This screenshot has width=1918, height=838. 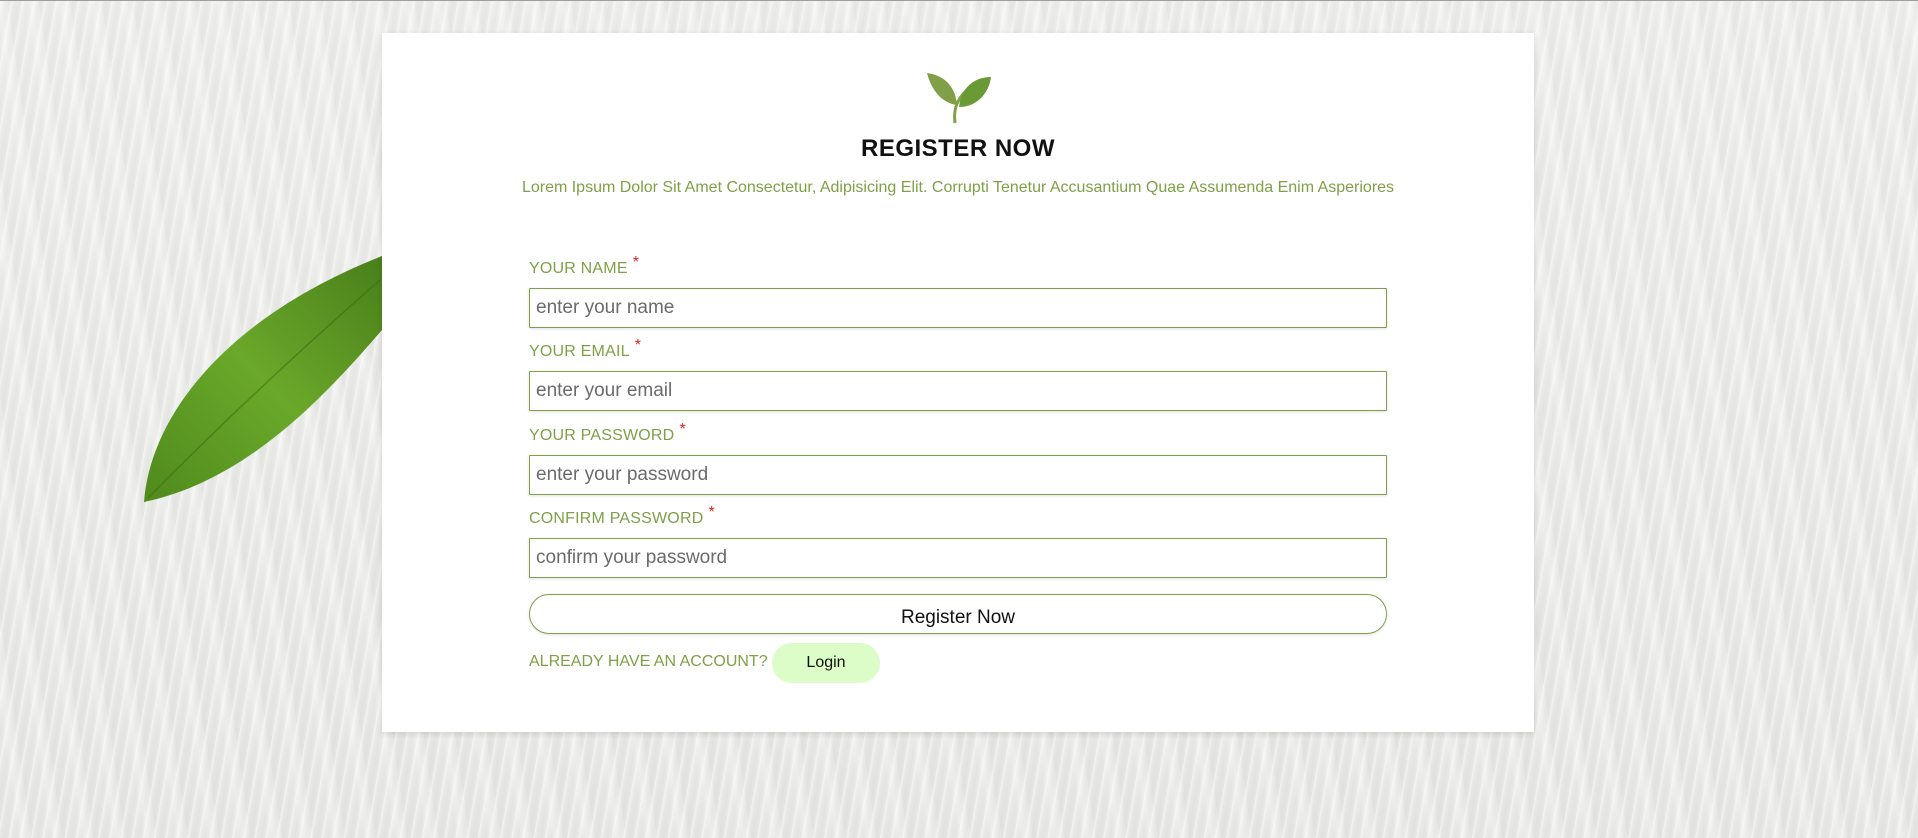 I want to click on confirm-password-input, so click(x=958, y=558).